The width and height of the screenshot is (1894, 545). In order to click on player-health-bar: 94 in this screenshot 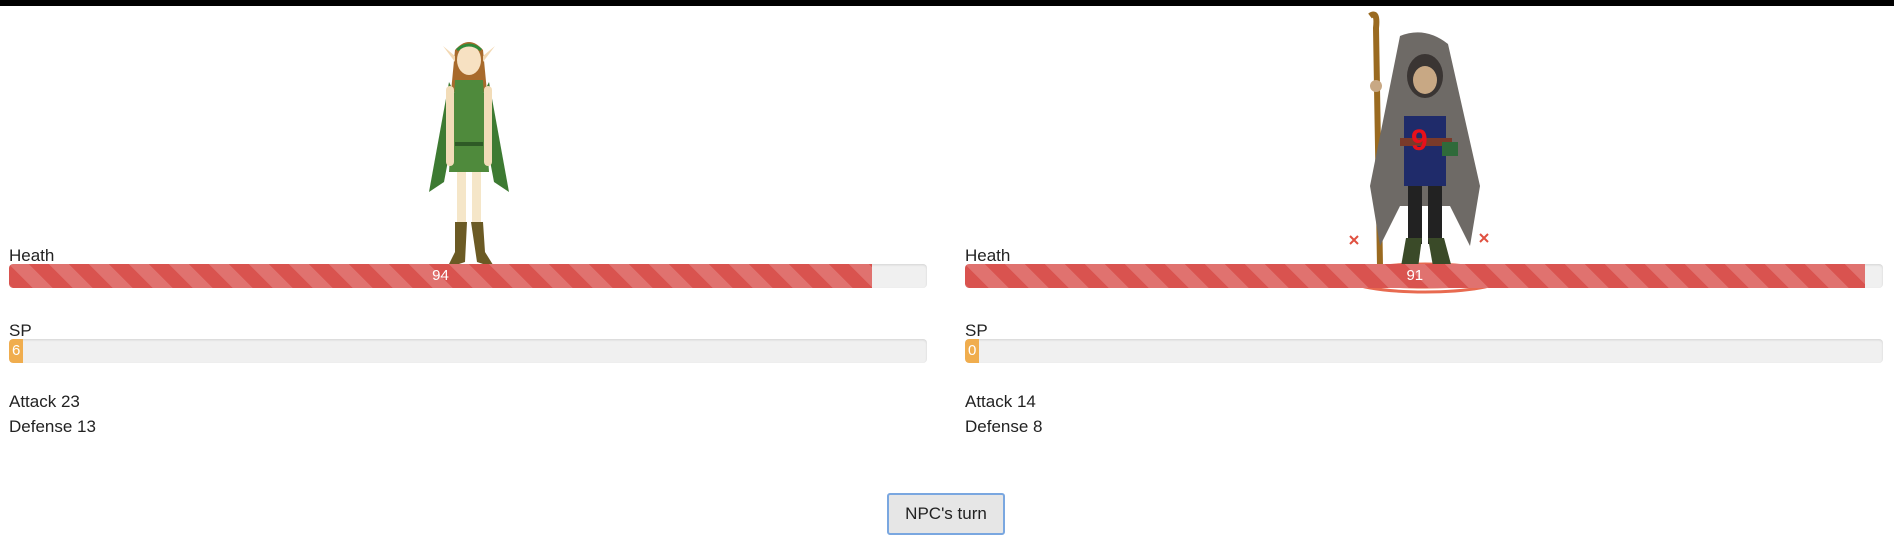, I will do `click(468, 276)`.